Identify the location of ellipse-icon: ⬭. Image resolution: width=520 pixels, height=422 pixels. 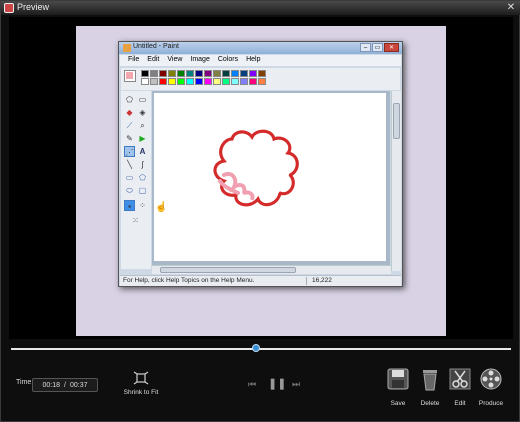
(129, 190).